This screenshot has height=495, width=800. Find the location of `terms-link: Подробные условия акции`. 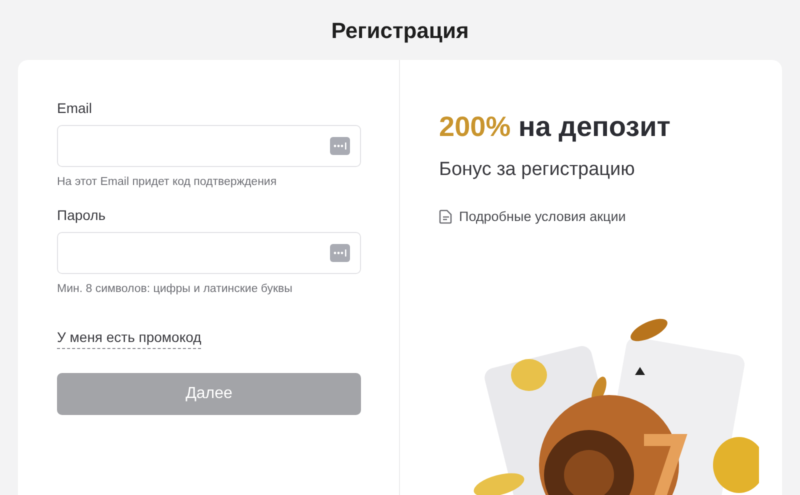

terms-link: Подробные условия акции is located at coordinates (542, 216).